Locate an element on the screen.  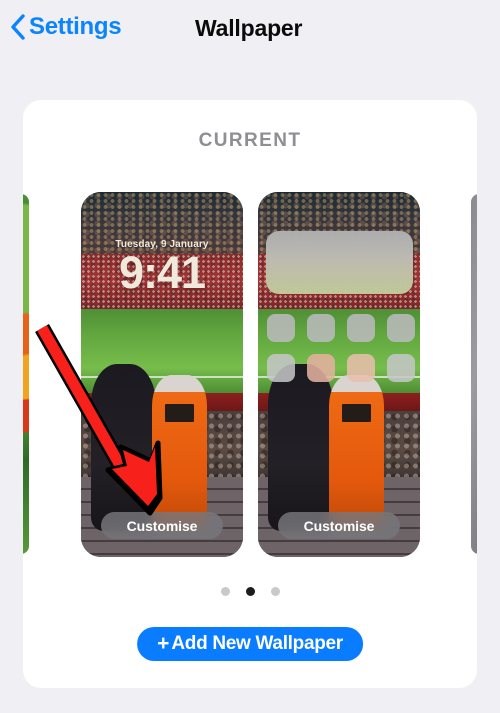
steward-badge is located at coordinates (180, 412).